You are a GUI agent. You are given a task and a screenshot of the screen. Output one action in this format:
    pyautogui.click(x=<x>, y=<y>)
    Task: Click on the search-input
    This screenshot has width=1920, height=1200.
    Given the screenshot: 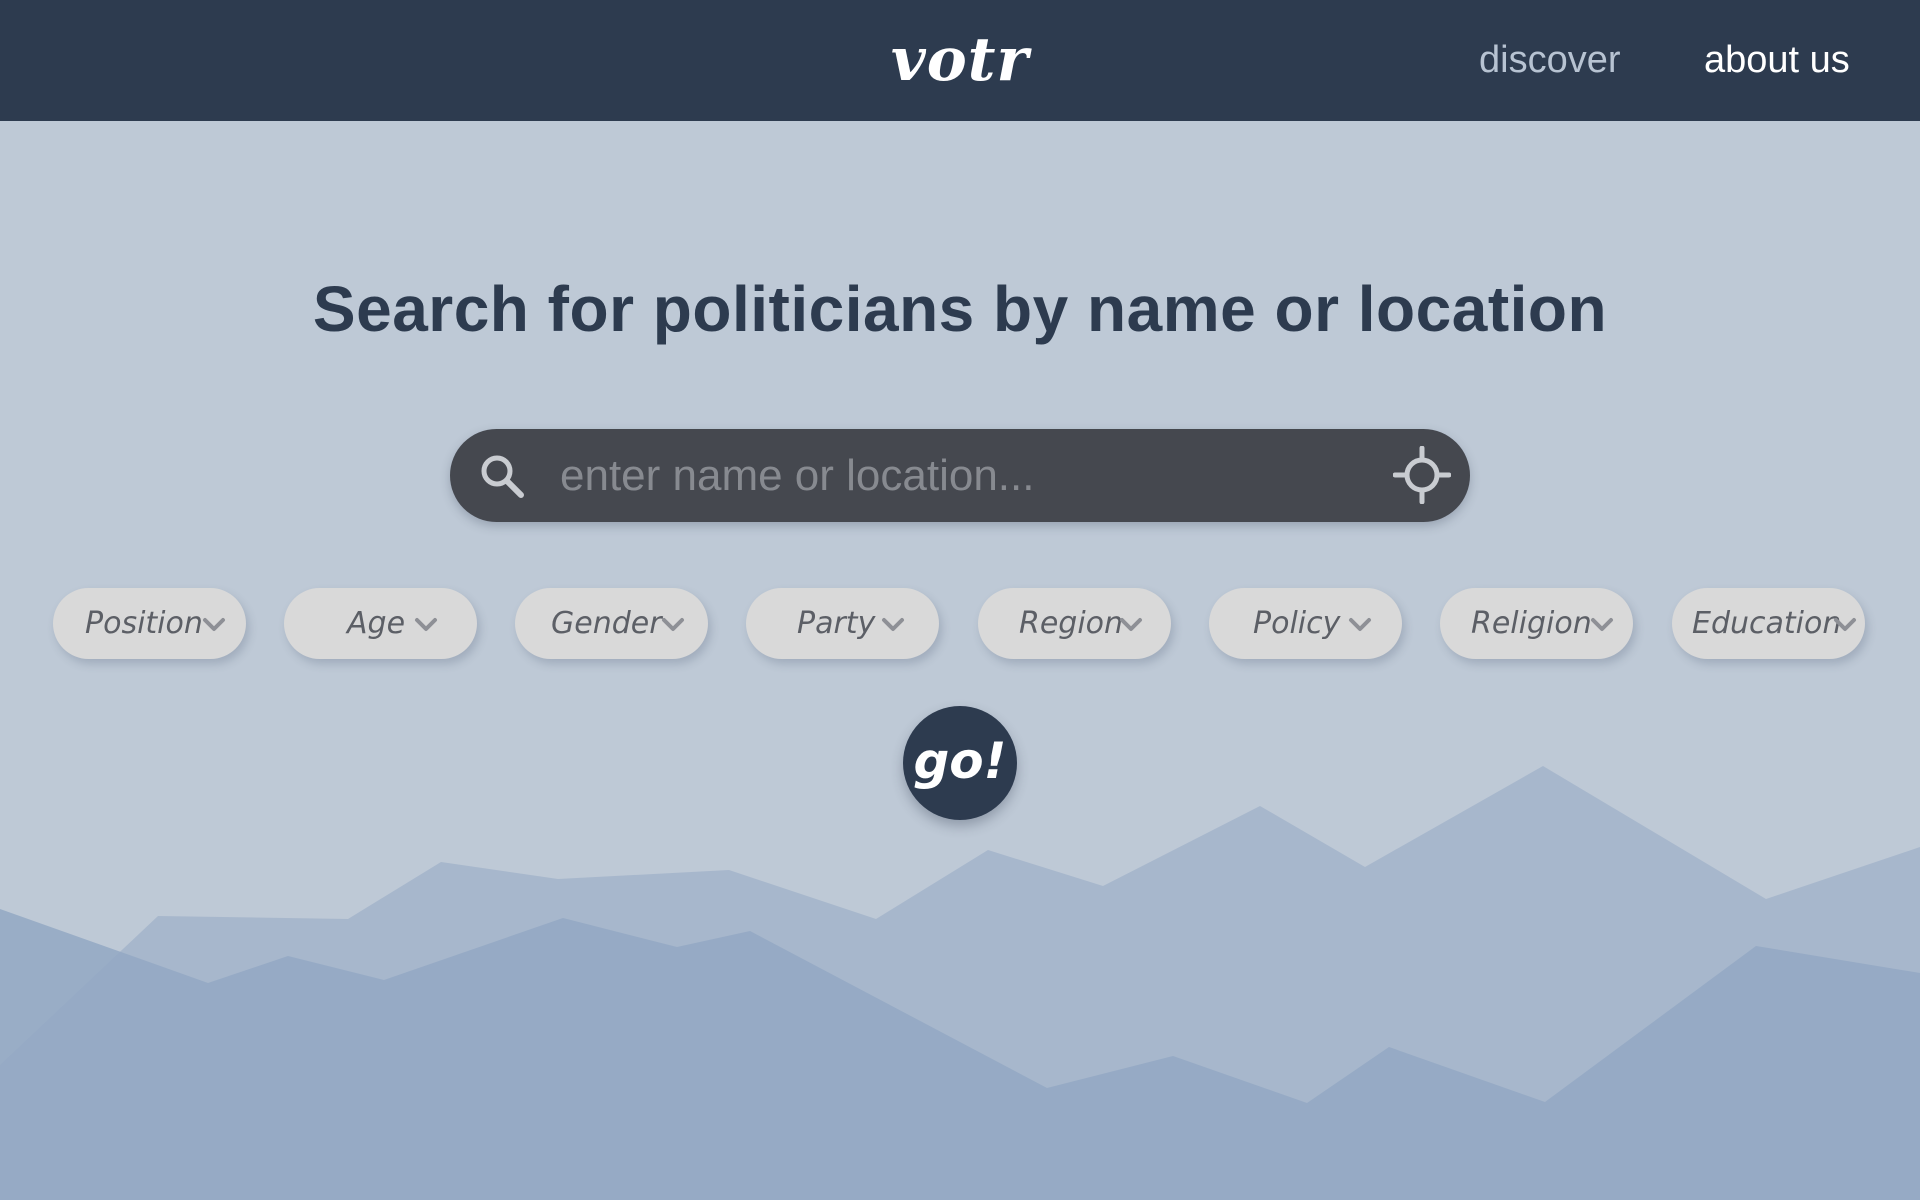 What is the action you would take?
    pyautogui.click(x=940, y=475)
    